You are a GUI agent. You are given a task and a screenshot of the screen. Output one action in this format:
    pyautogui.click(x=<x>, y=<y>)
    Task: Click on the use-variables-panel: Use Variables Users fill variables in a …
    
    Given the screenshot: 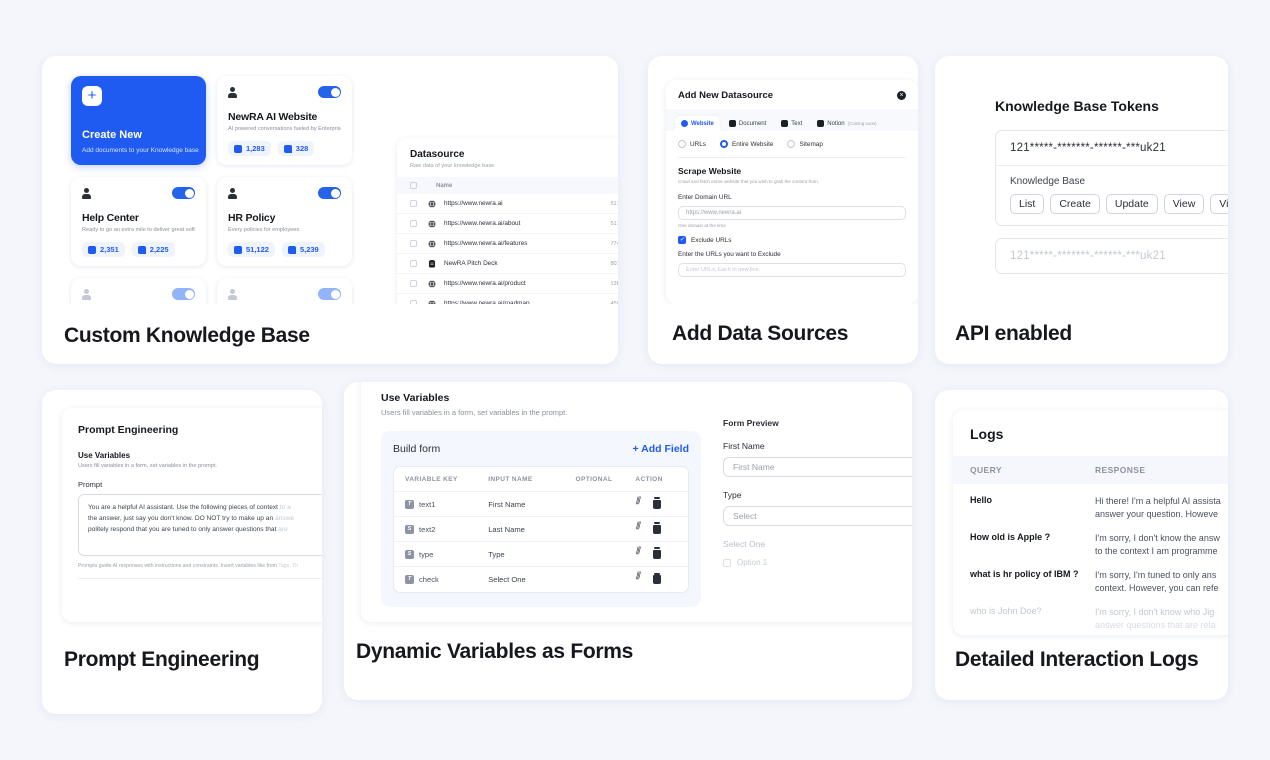 What is the action you would take?
    pyautogui.click(x=636, y=502)
    